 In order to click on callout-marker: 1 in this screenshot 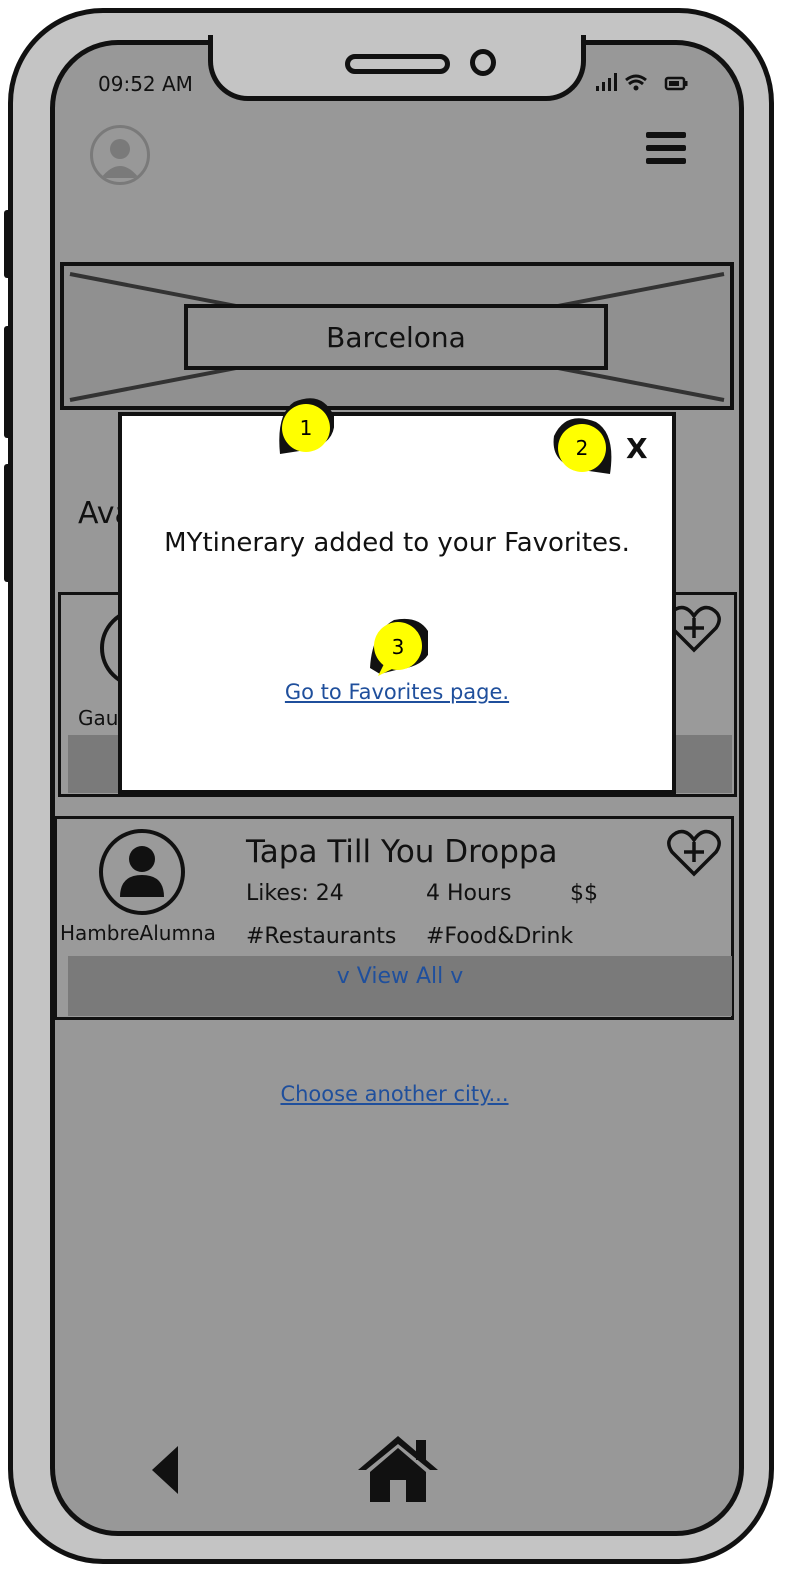, I will do `click(303, 427)`.